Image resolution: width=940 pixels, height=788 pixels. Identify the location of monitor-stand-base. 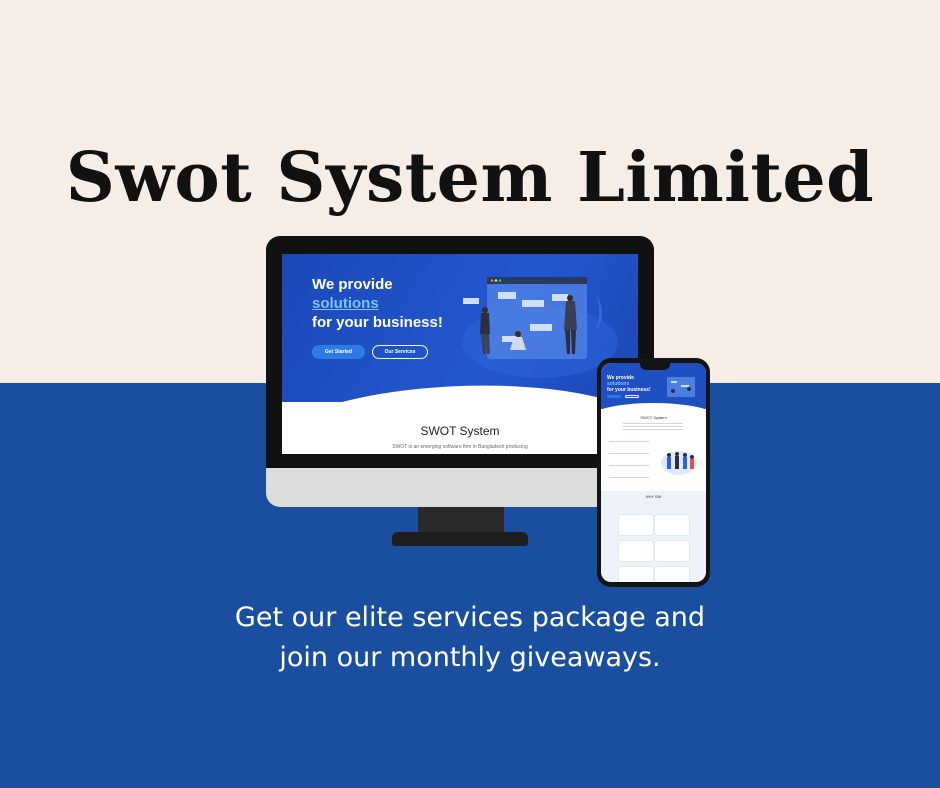
(460, 539).